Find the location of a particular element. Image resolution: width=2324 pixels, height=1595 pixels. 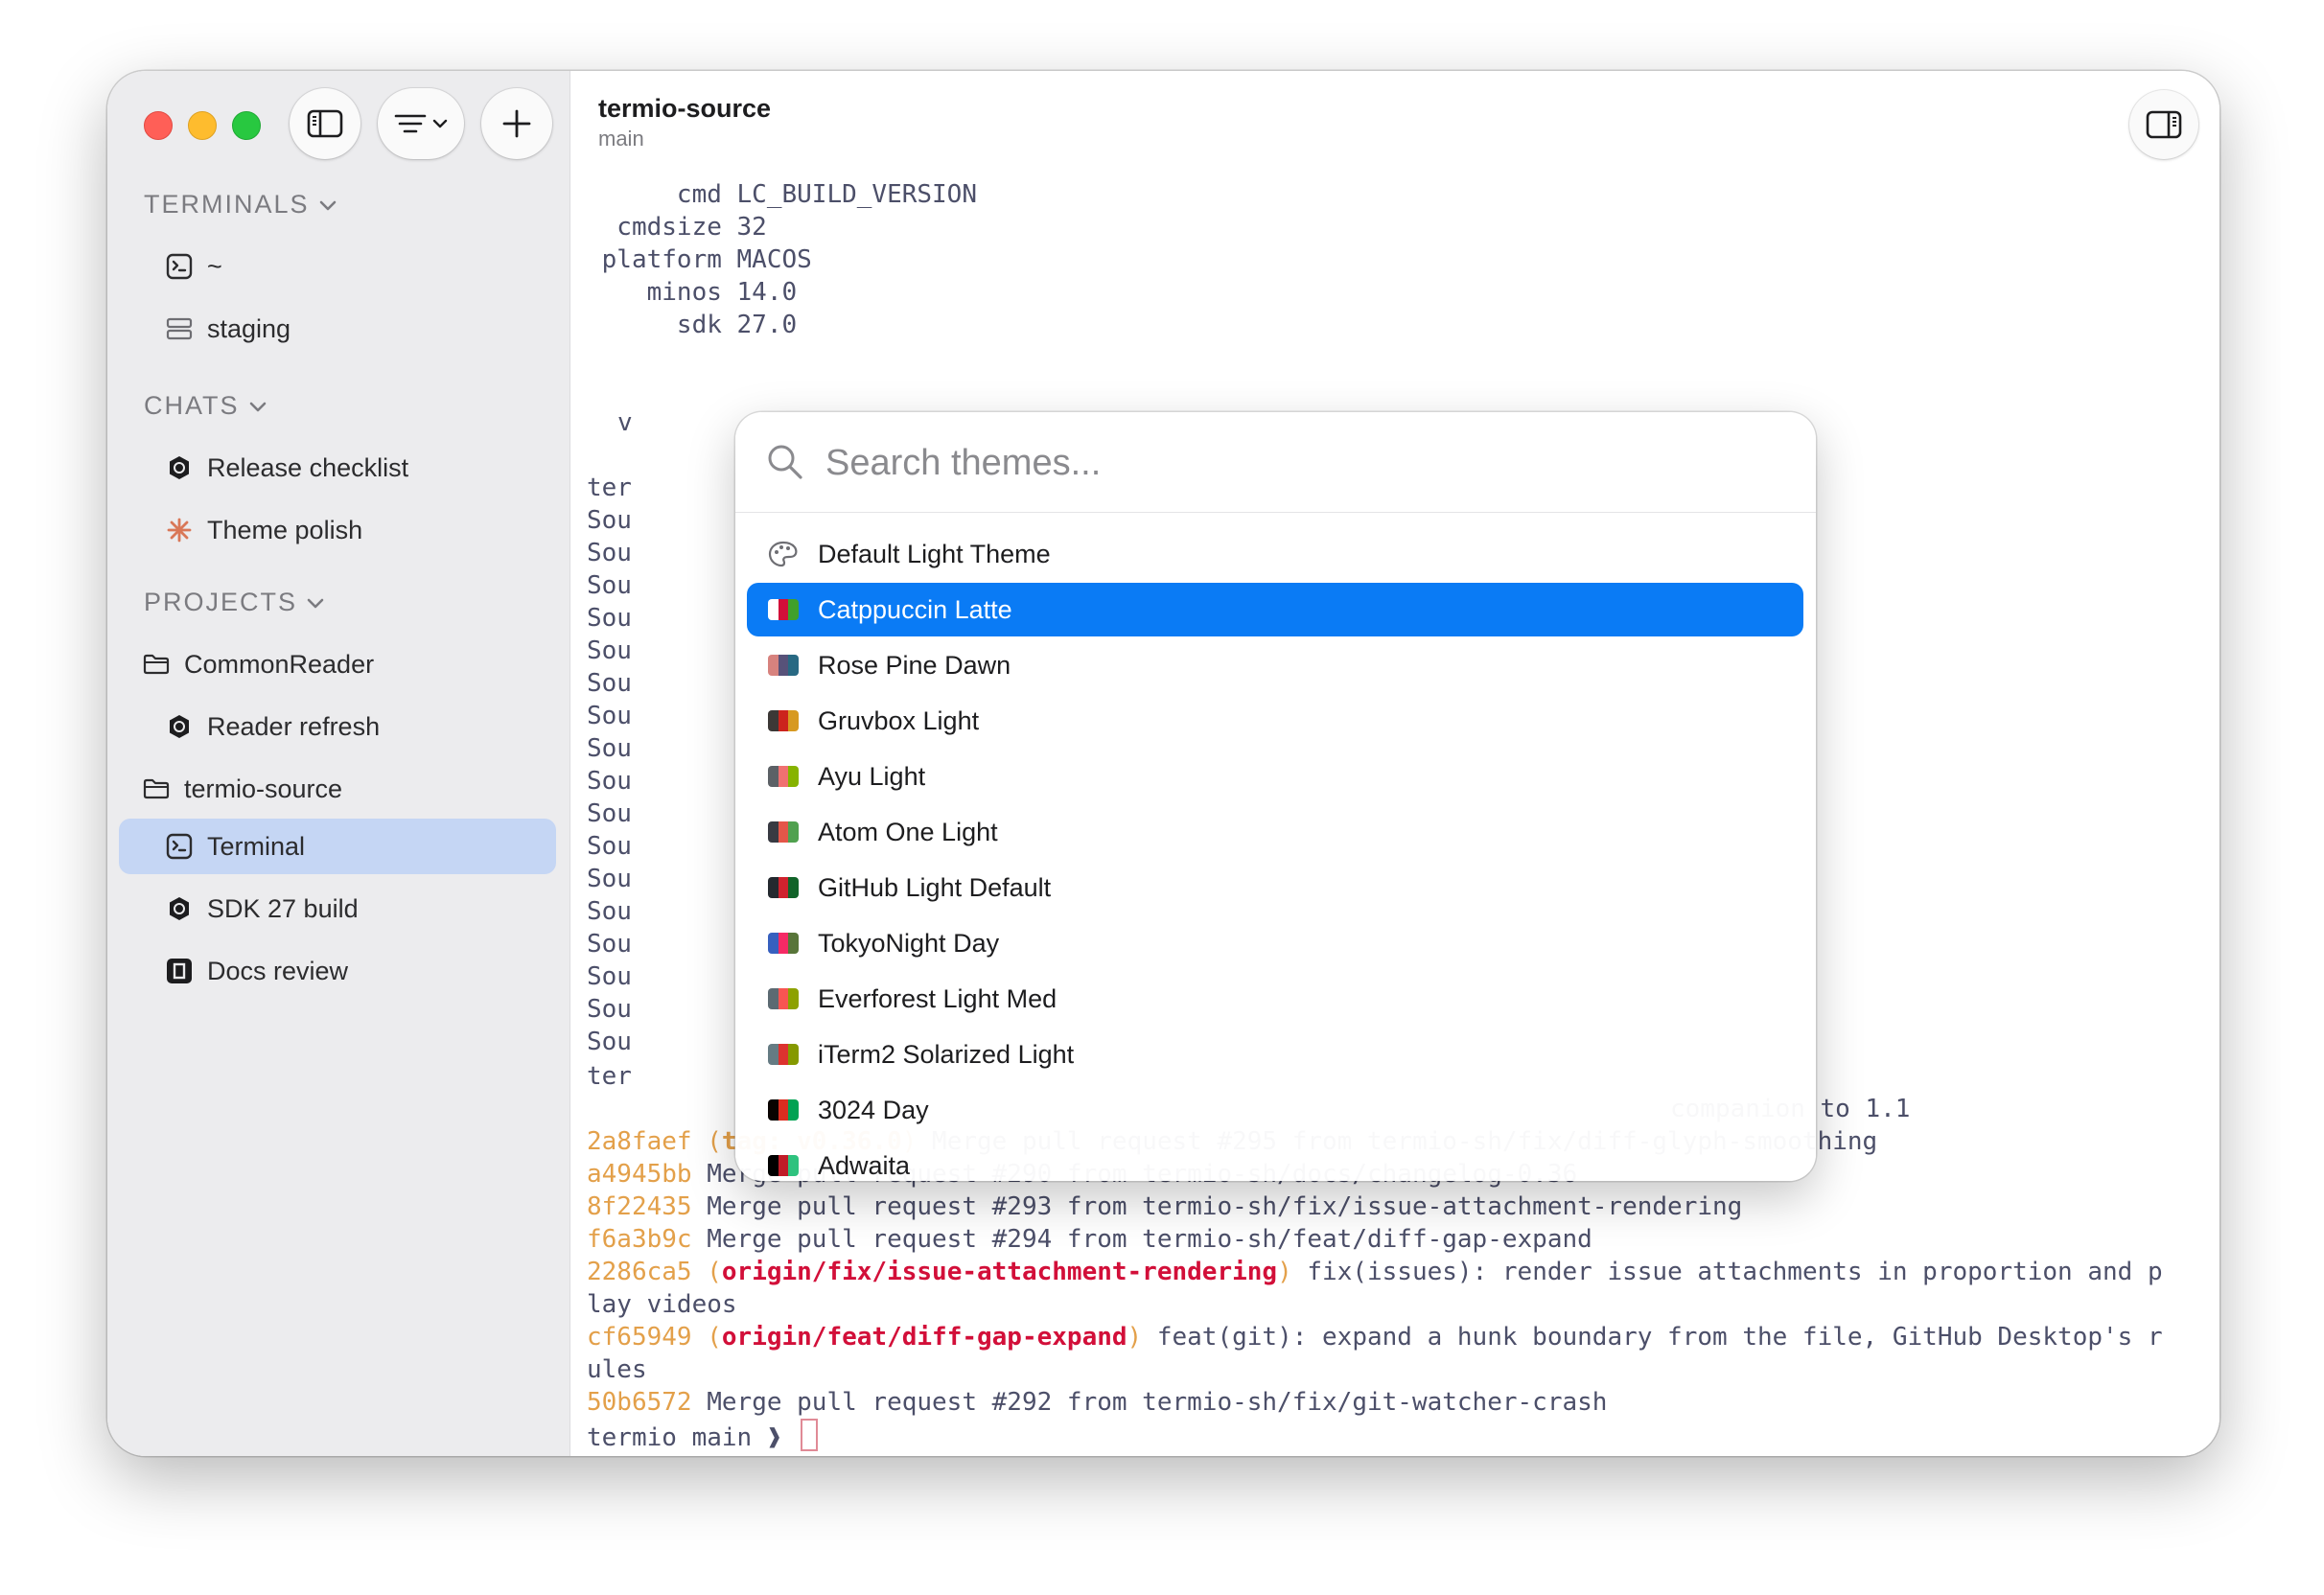

sidebar-item-docs-review: Docs review is located at coordinates (256, 971).